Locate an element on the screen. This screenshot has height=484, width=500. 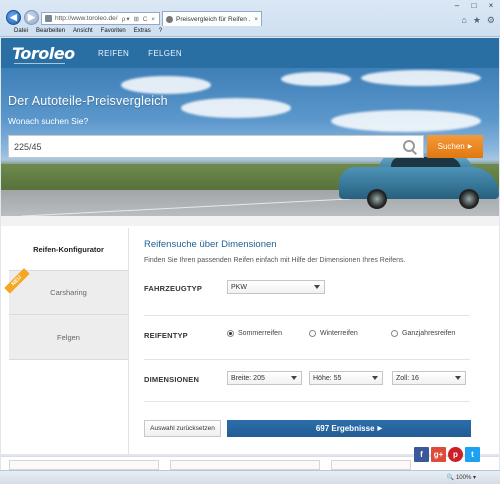
radio-checked-icon is located at coordinates (230, 333).